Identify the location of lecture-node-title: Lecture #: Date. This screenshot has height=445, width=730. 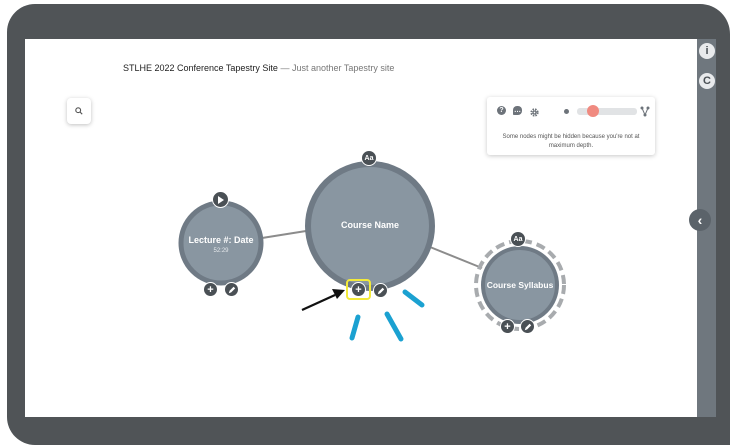
(221, 240).